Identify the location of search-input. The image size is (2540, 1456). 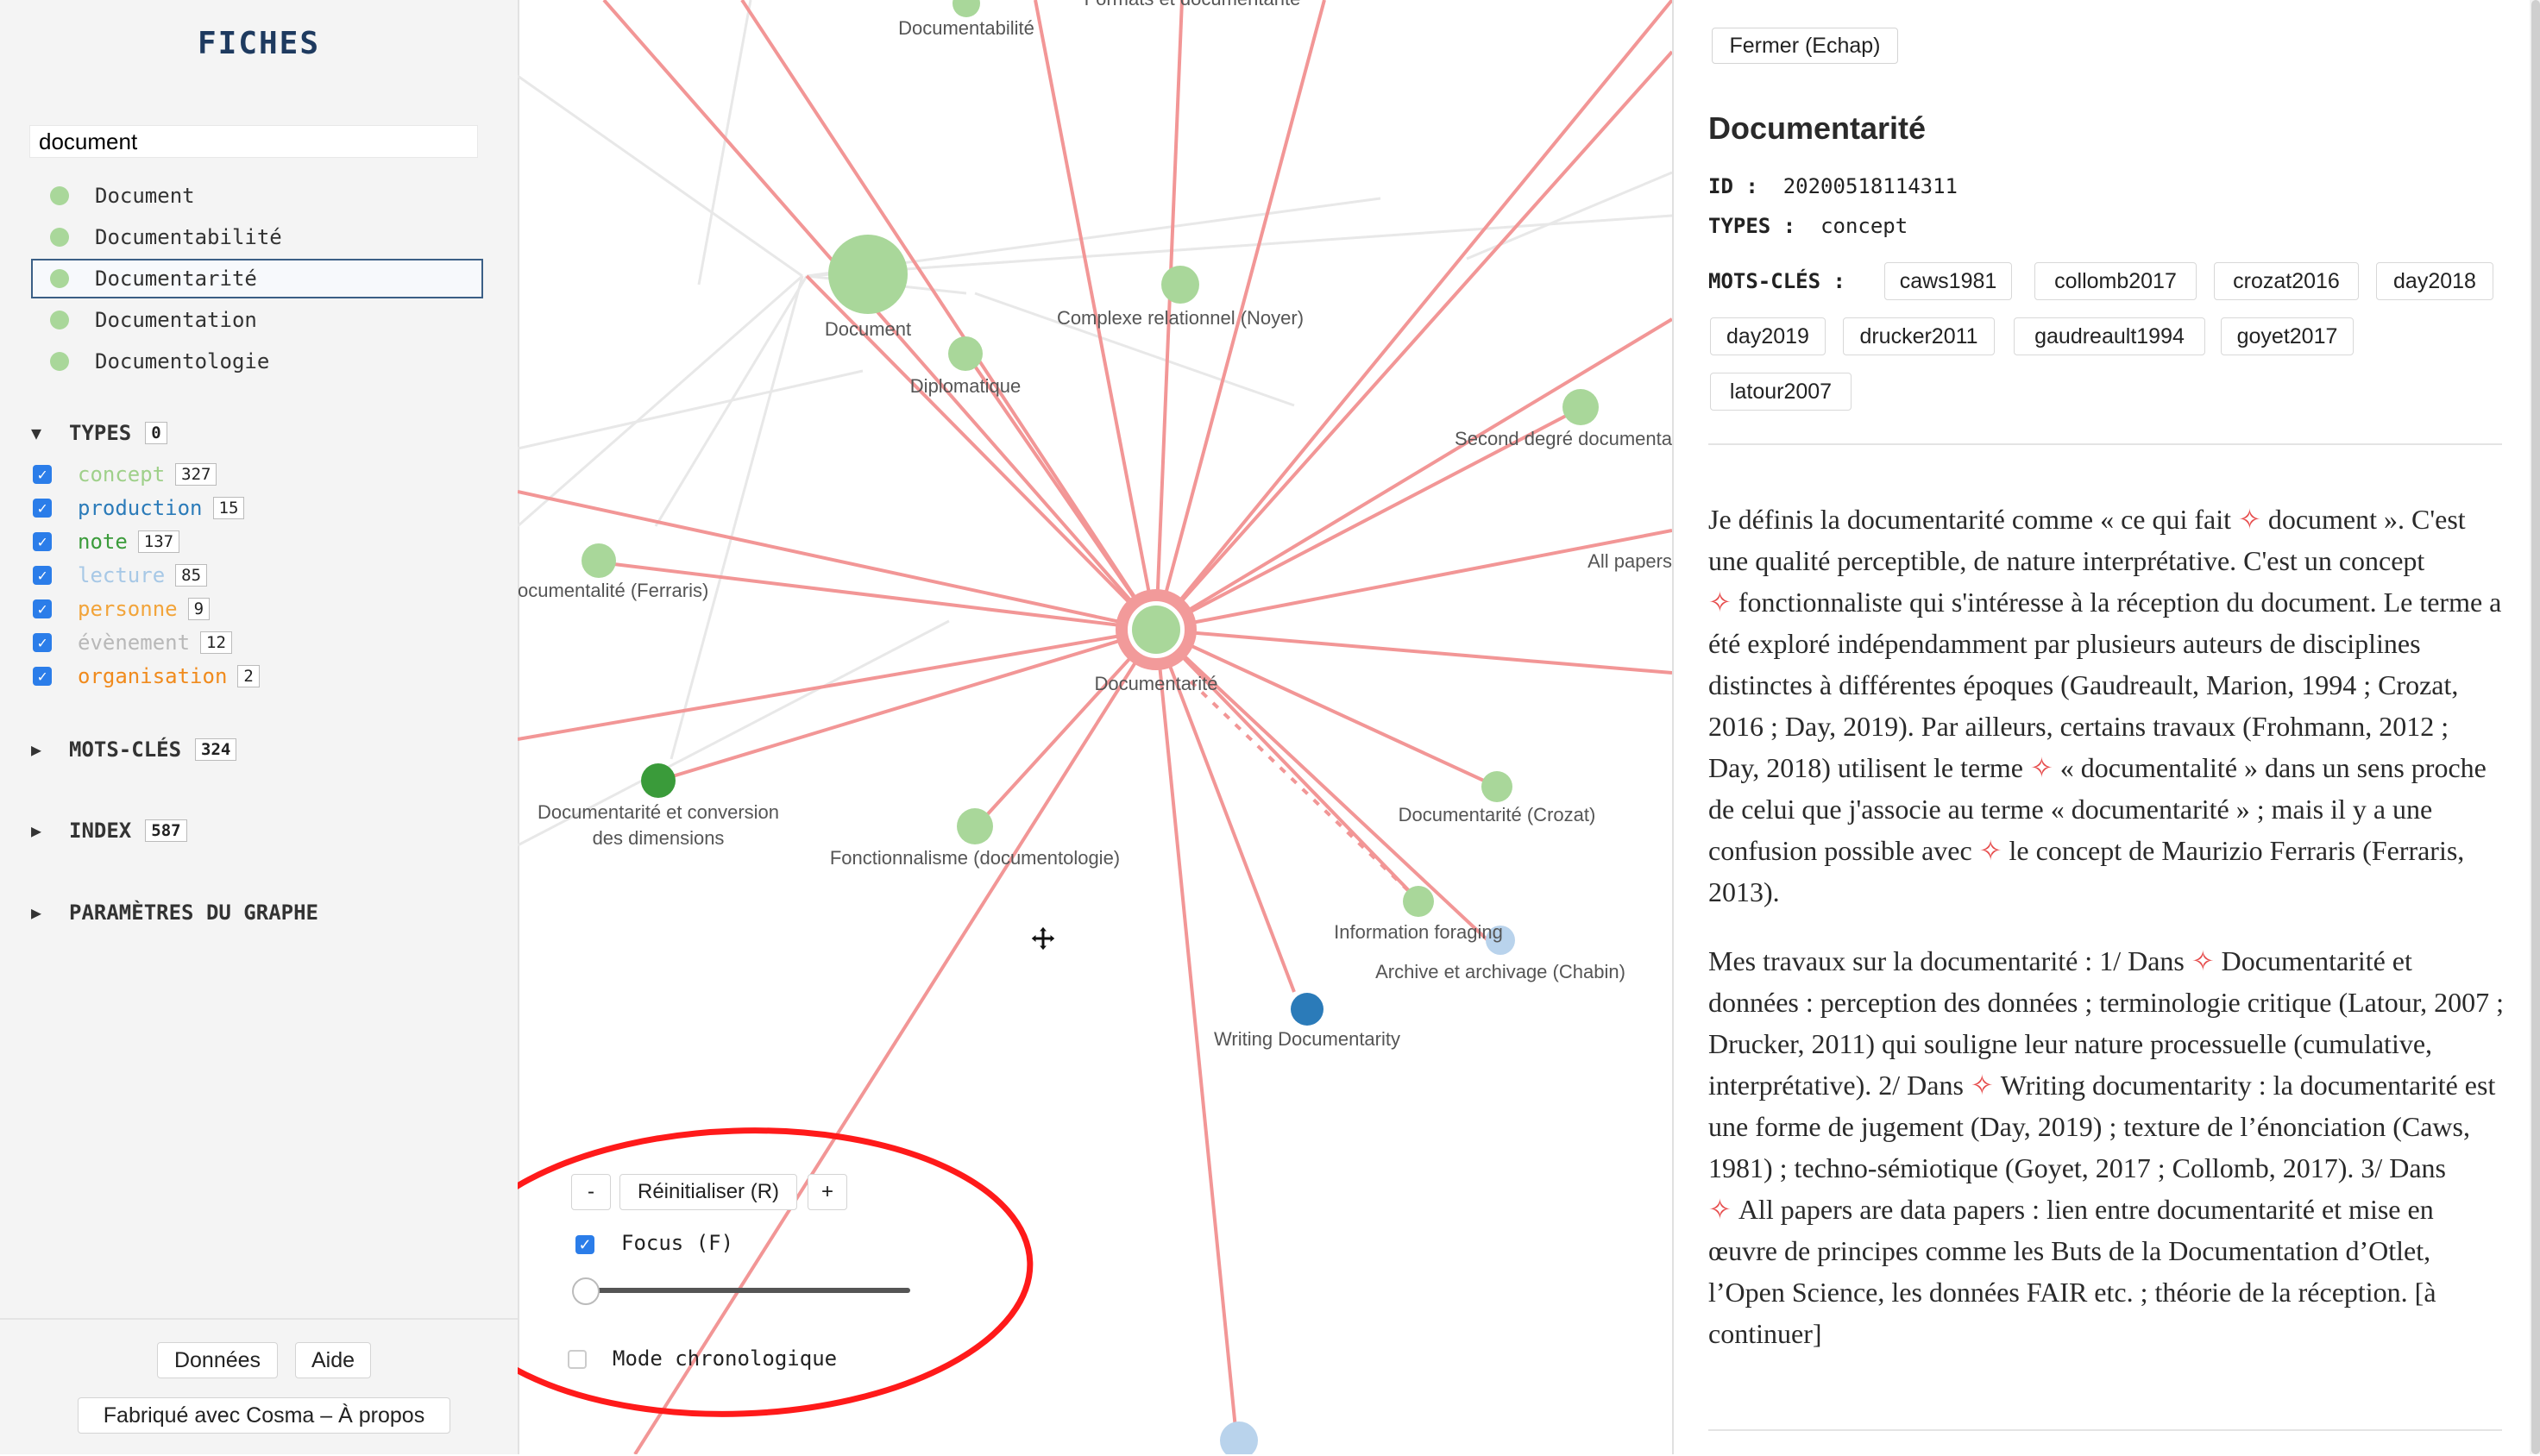
(253, 141).